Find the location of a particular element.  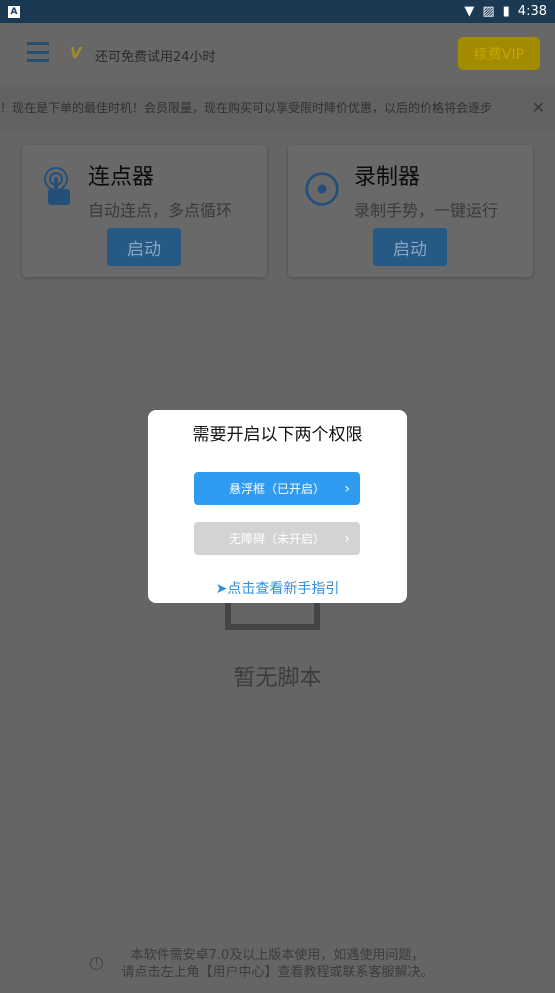

wifi-icon: ▼ is located at coordinates (469, 11).